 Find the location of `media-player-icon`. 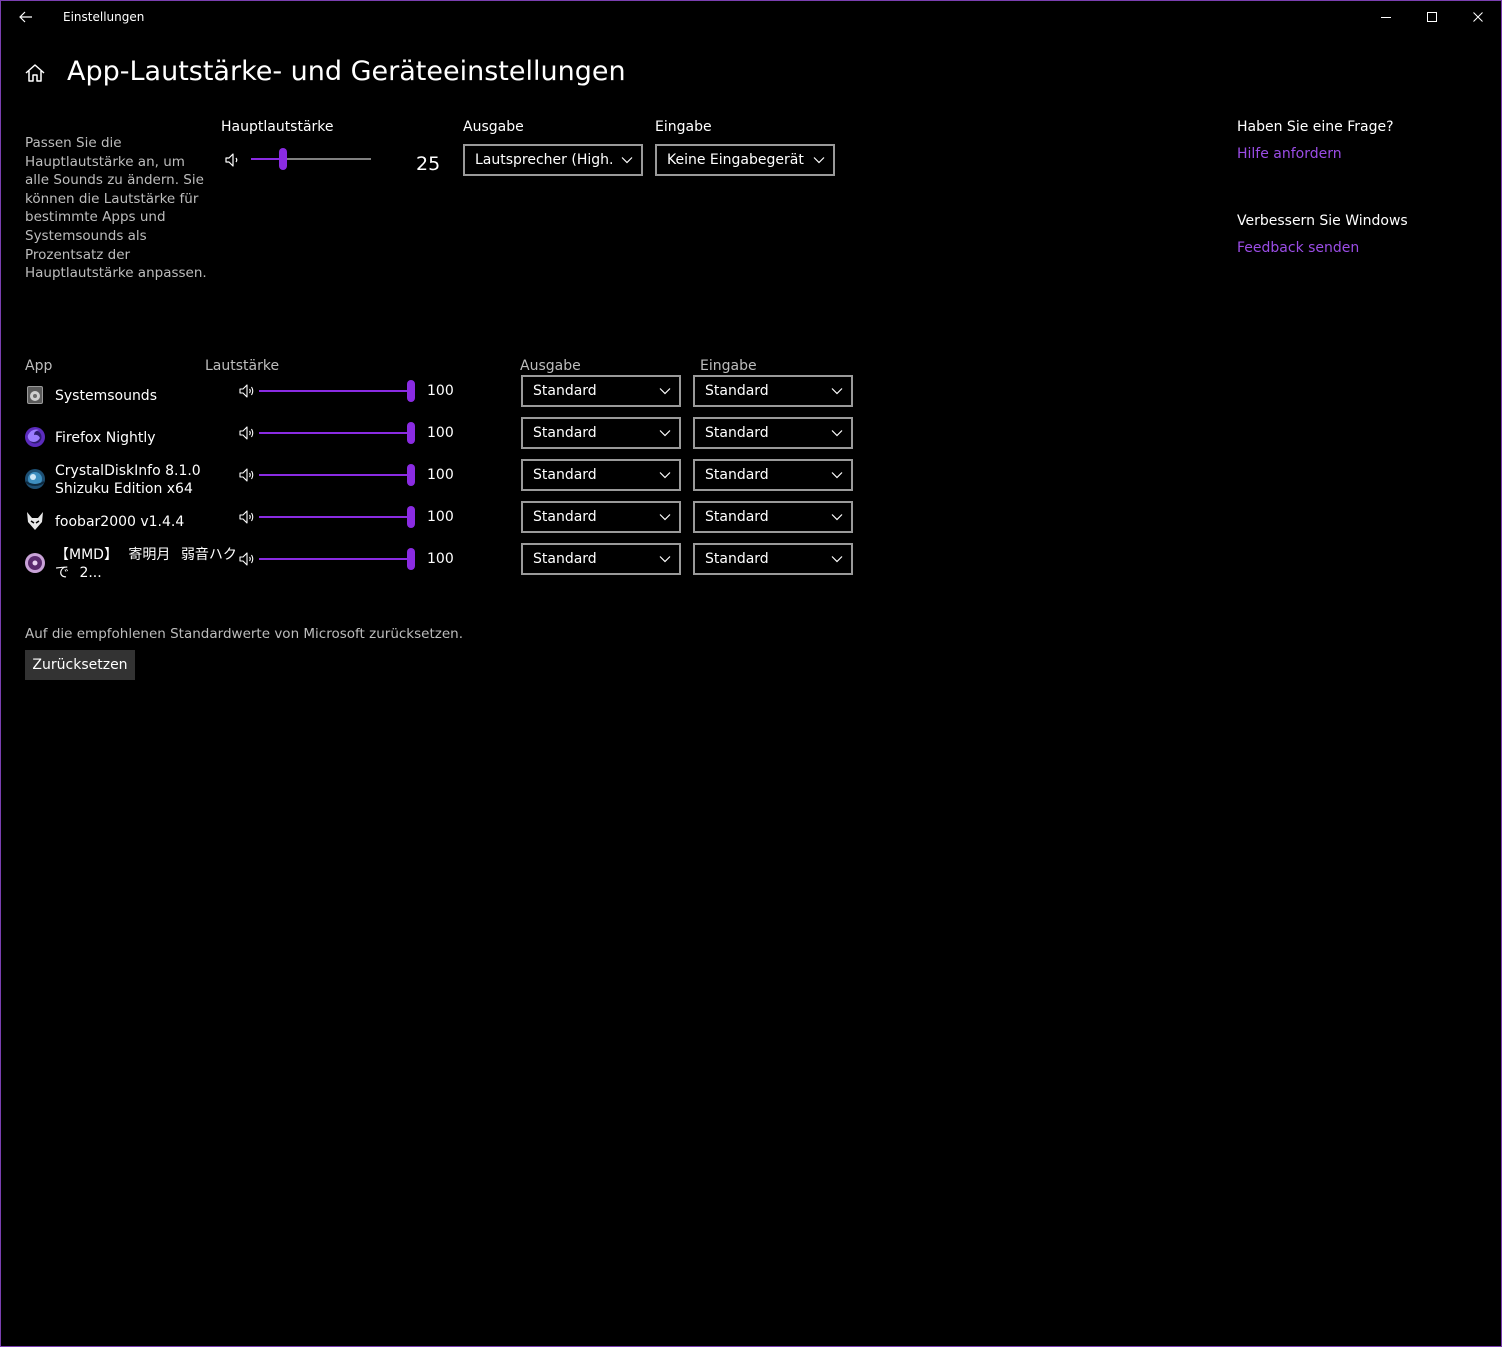

media-player-icon is located at coordinates (35, 563).